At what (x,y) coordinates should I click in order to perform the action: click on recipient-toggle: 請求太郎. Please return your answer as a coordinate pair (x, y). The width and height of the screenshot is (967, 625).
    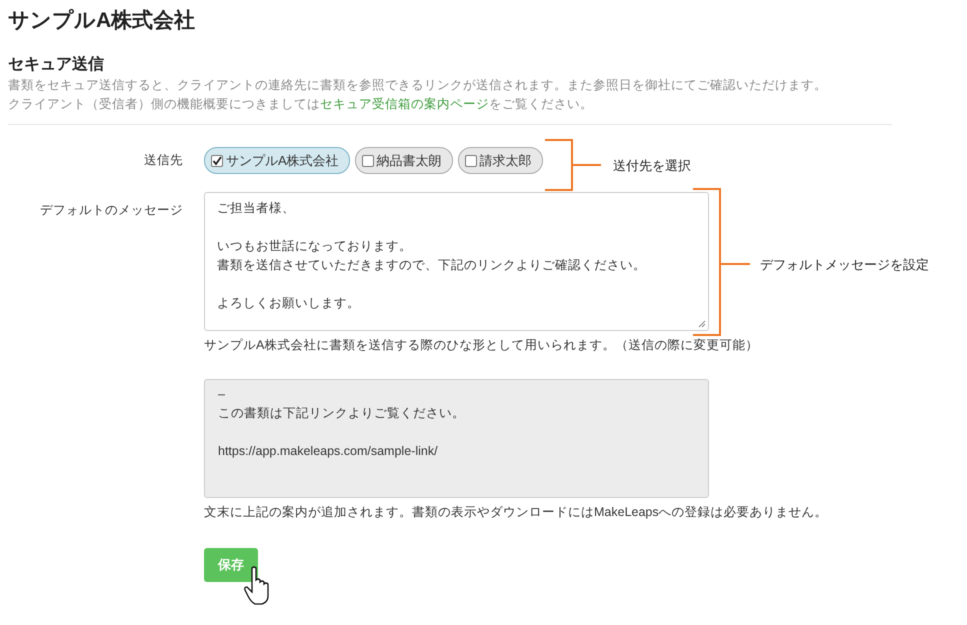
    Looking at the image, I should click on (500, 160).